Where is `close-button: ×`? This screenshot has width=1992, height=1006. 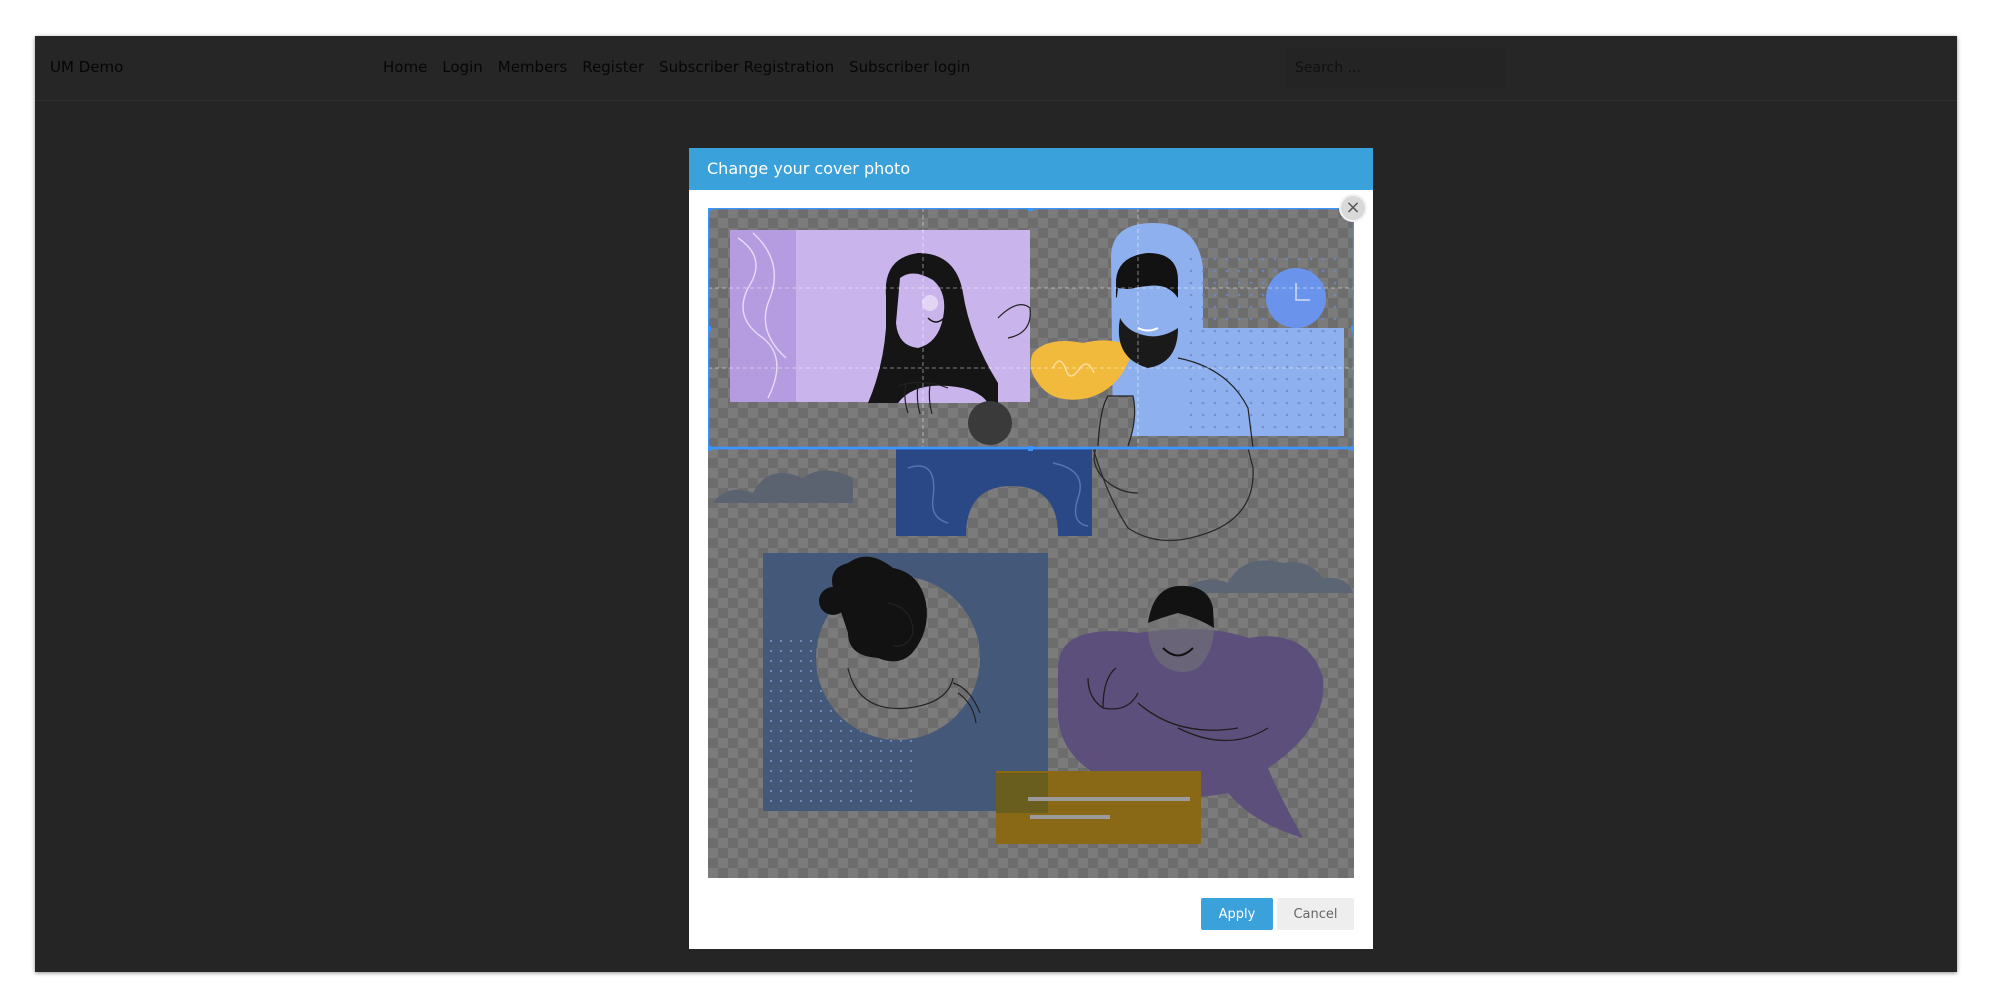 close-button: × is located at coordinates (1353, 208).